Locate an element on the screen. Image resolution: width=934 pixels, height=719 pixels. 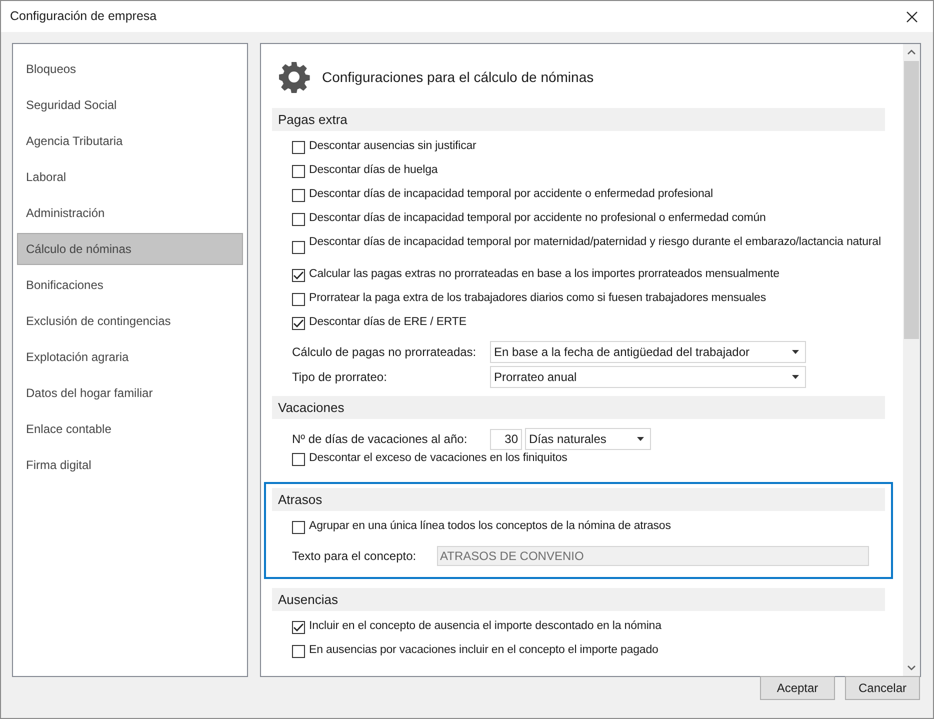
checkbox-label: Calcular las pagas extras no prorrateadas en base a los importes prorrateados mensualmente is located at coordinates (544, 274).